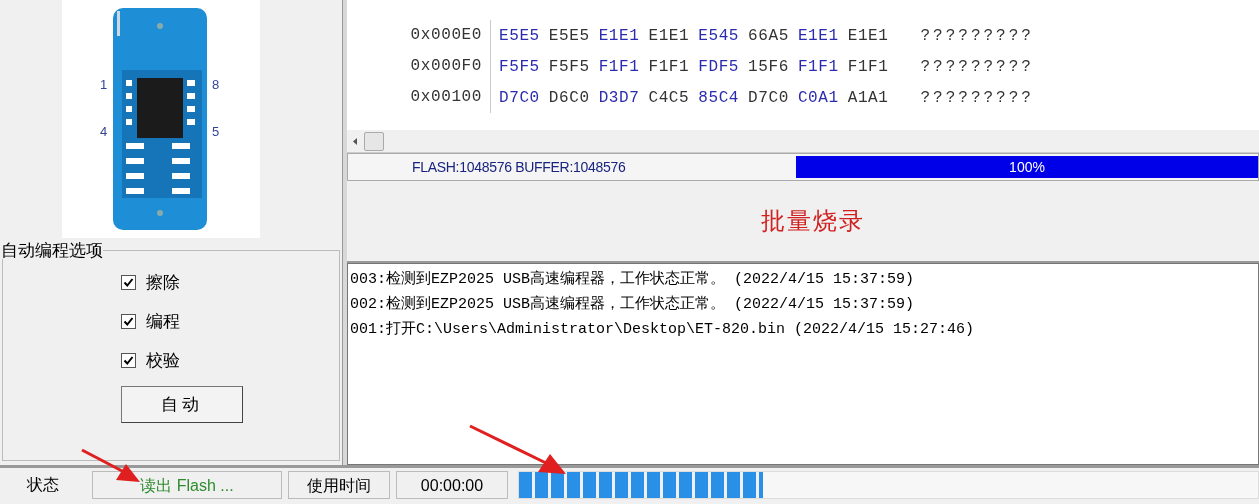 This screenshot has width=1259, height=504. I want to click on progress-reading: 100%, so click(1027, 167).